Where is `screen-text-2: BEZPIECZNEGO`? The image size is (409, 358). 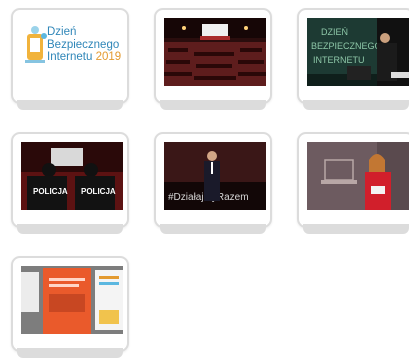
screen-text-2: BEZPIECZNEGO is located at coordinates (346, 46).